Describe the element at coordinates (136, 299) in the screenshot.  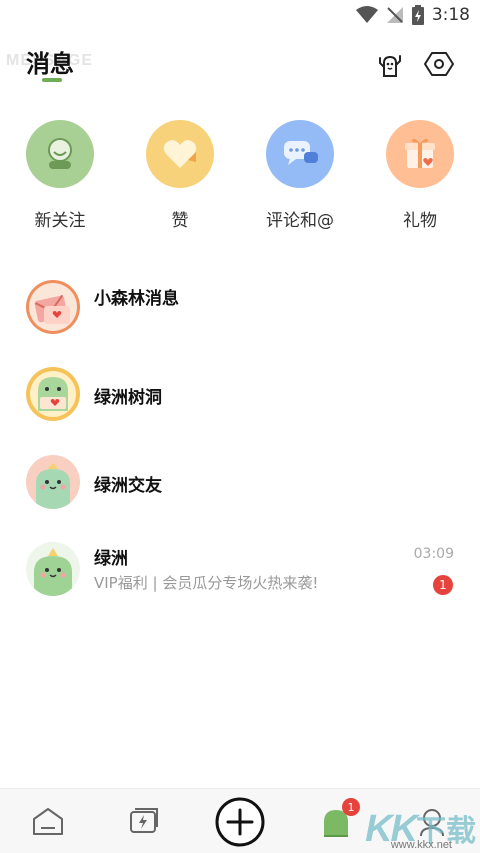
I see `message-sender-name: 小森林消息` at that location.